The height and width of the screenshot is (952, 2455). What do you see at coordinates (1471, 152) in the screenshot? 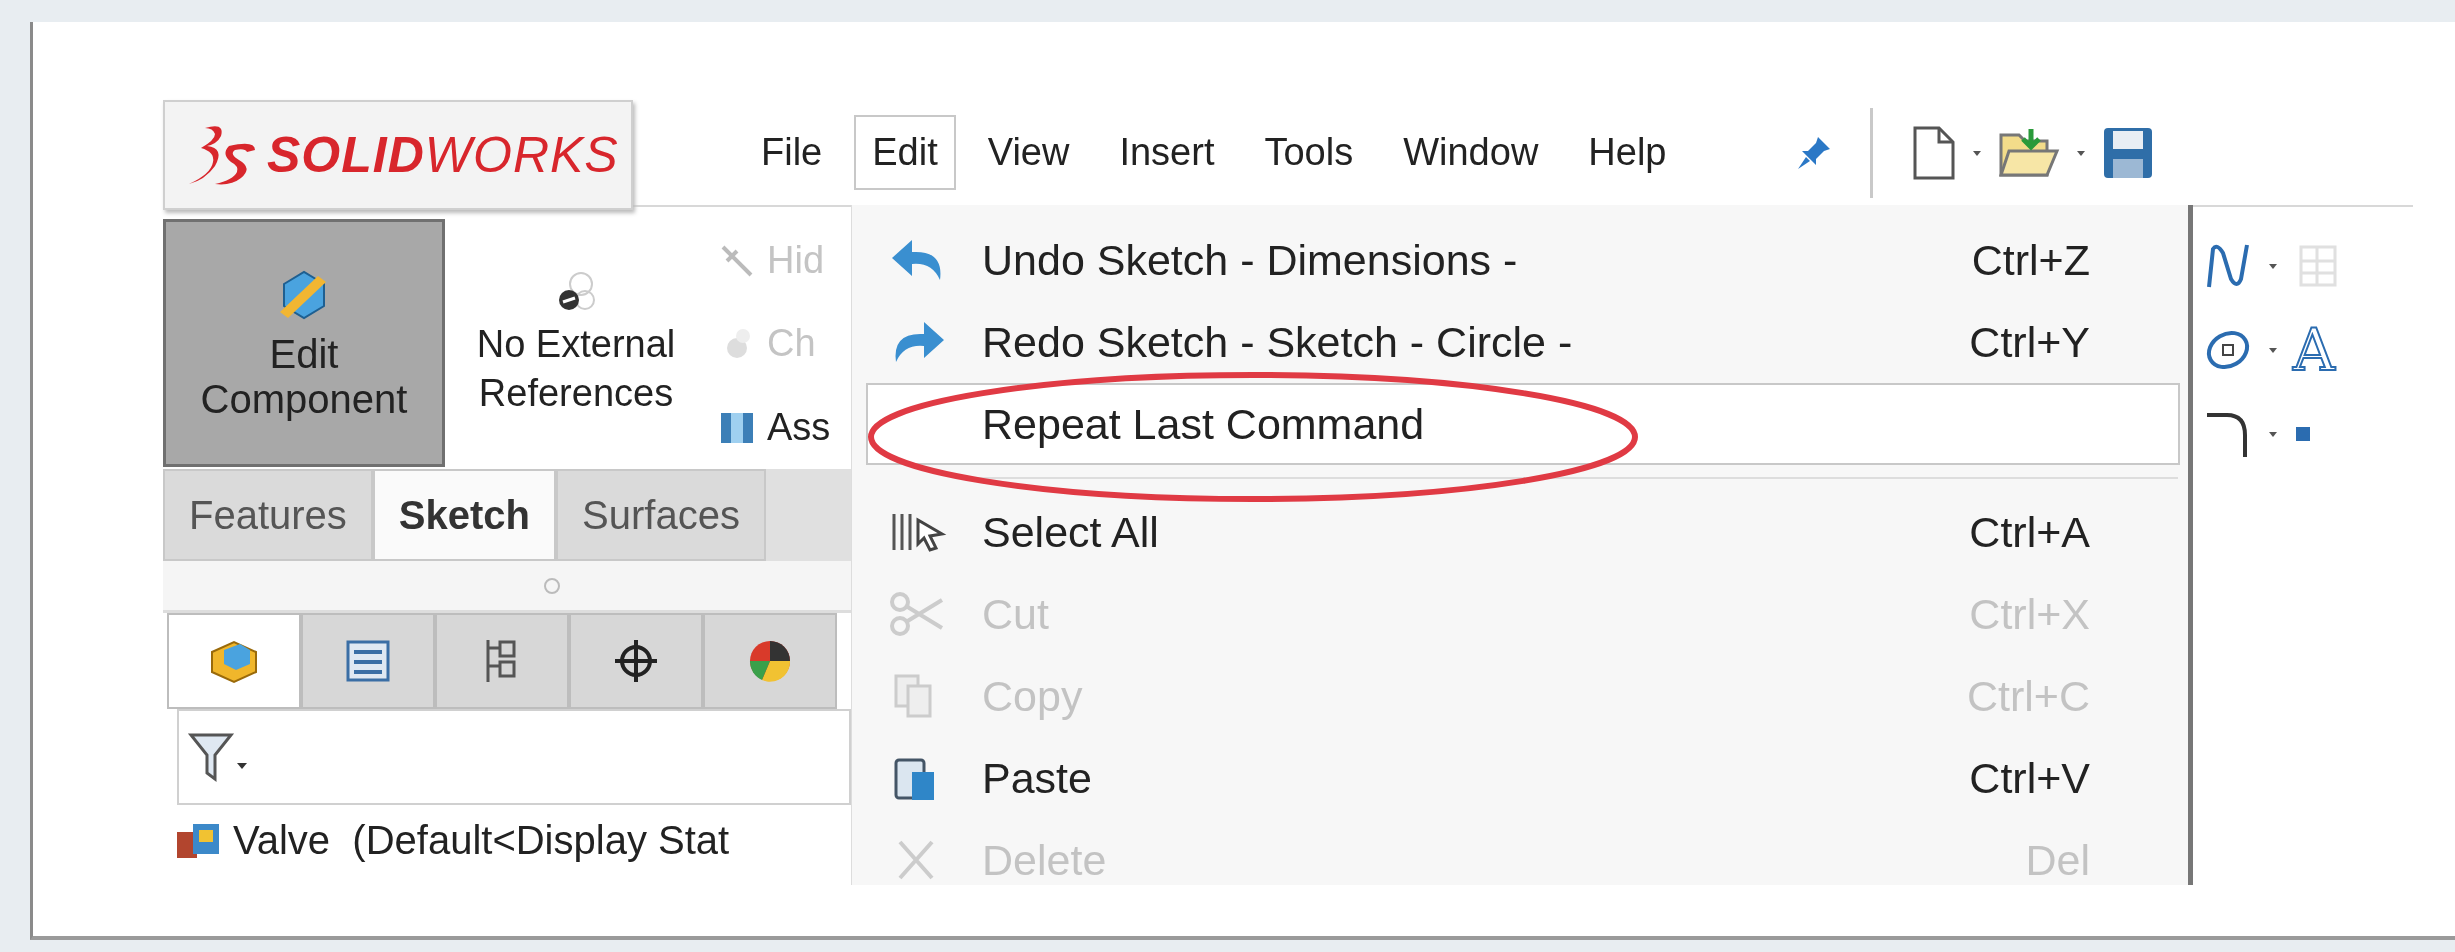
I see `menu-item: Window` at bounding box center [1471, 152].